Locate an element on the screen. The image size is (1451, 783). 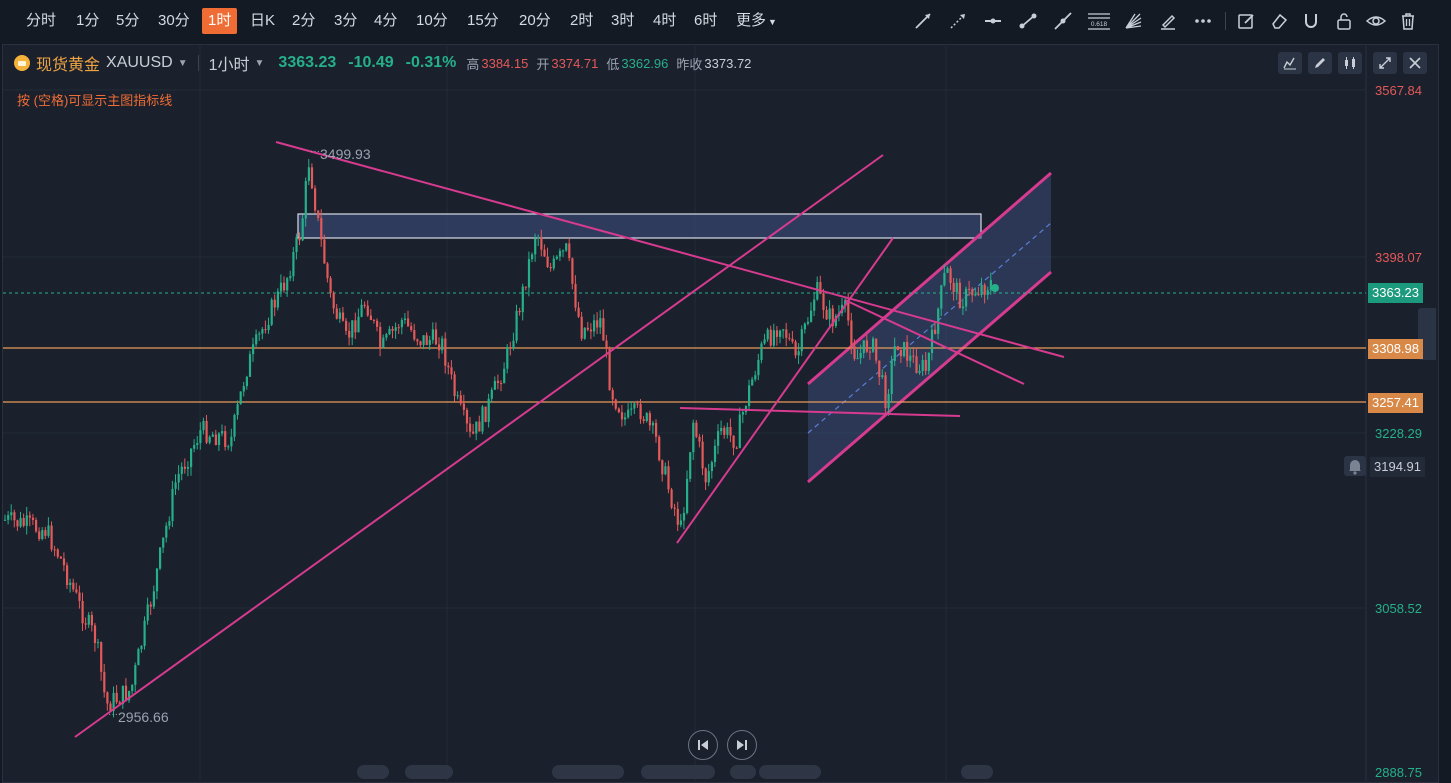
price-change-pct: -0.31% is located at coordinates (431, 62).